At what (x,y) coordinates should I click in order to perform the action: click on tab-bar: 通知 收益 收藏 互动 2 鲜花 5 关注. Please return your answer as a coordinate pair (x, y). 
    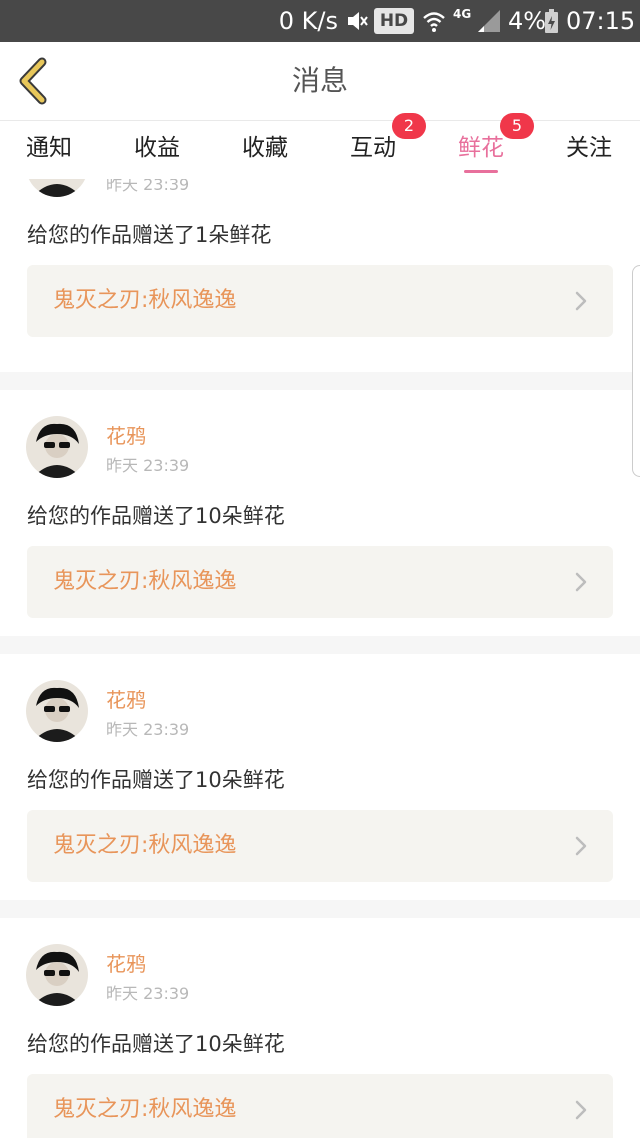
    Looking at the image, I should click on (320, 146).